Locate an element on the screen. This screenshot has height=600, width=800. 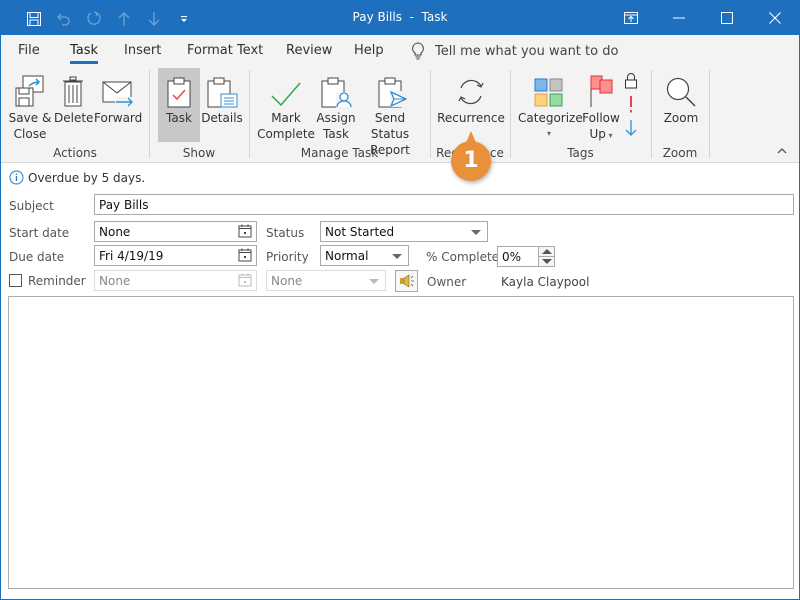
dropdown-arrow-icon is located at coordinates (374, 281).